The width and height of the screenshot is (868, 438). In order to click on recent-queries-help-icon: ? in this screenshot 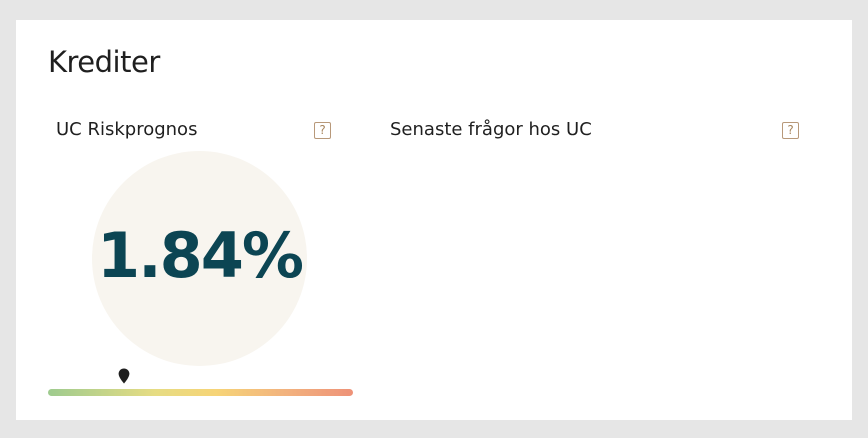, I will do `click(790, 130)`.